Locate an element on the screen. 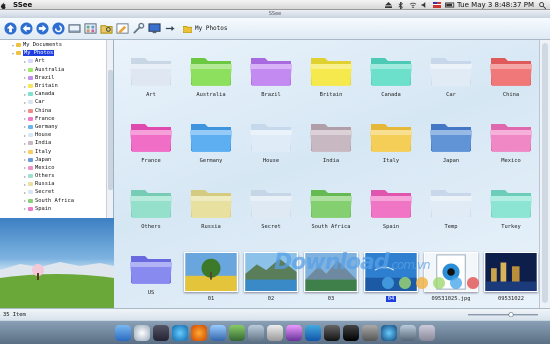 This screenshot has width=550, height=344. preview-pane is located at coordinates (57, 263).